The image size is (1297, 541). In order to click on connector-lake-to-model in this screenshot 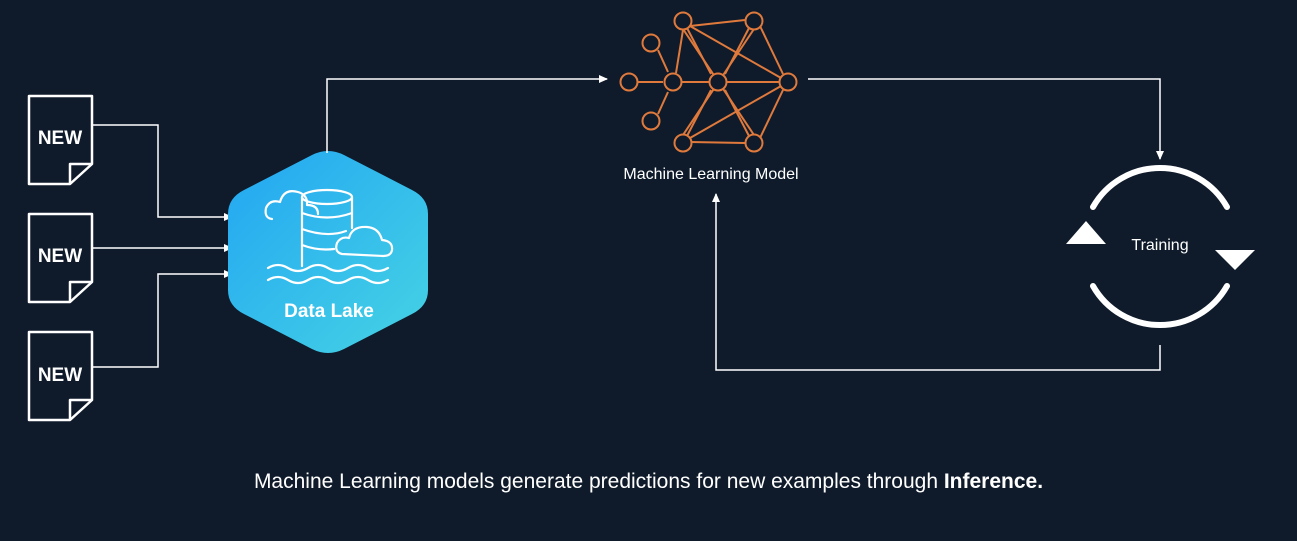, I will do `click(467, 114)`.